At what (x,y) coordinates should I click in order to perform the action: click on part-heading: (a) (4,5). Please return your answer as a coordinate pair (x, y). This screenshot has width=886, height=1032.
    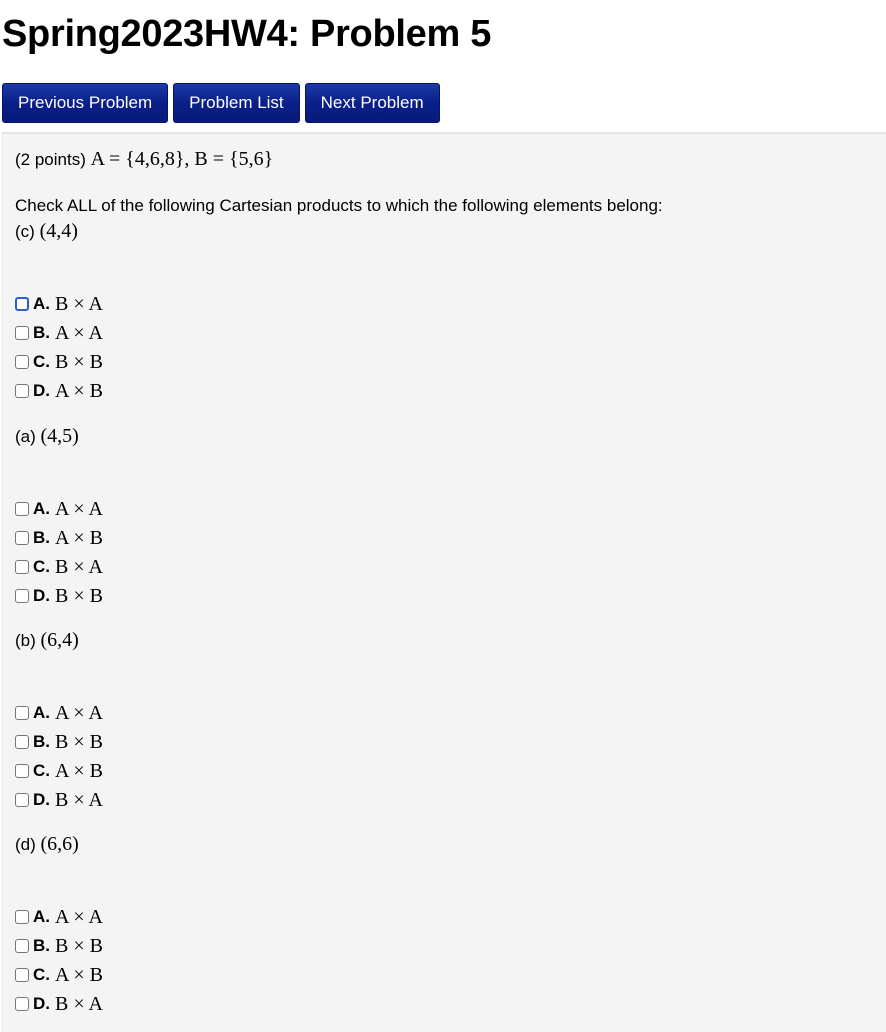
    Looking at the image, I should click on (47, 436).